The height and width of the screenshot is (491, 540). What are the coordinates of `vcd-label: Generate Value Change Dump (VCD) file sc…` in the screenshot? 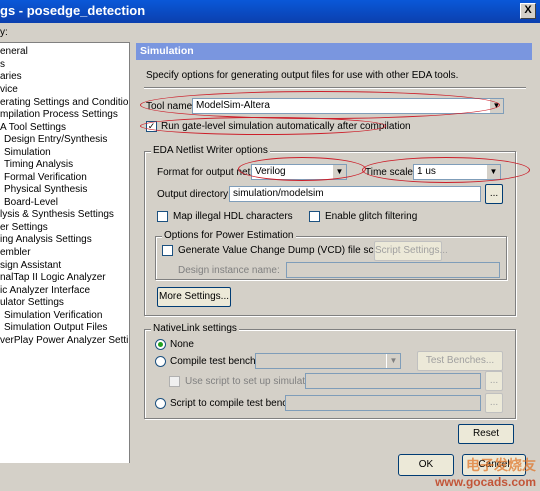 It's located at (283, 250).